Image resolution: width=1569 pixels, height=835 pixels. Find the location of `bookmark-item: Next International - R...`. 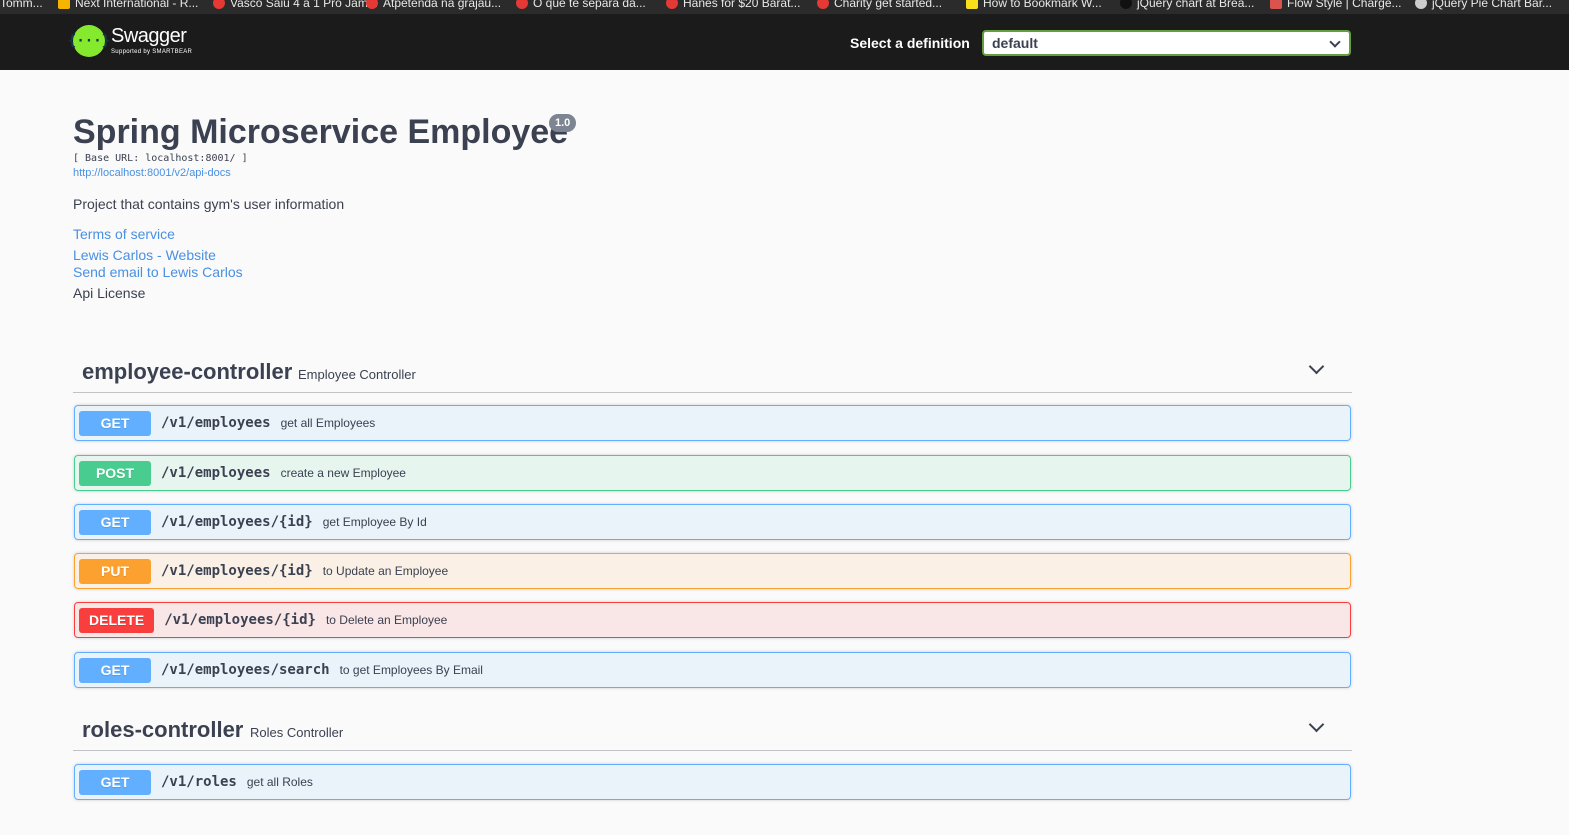

bookmark-item: Next International - R... is located at coordinates (128, 5).